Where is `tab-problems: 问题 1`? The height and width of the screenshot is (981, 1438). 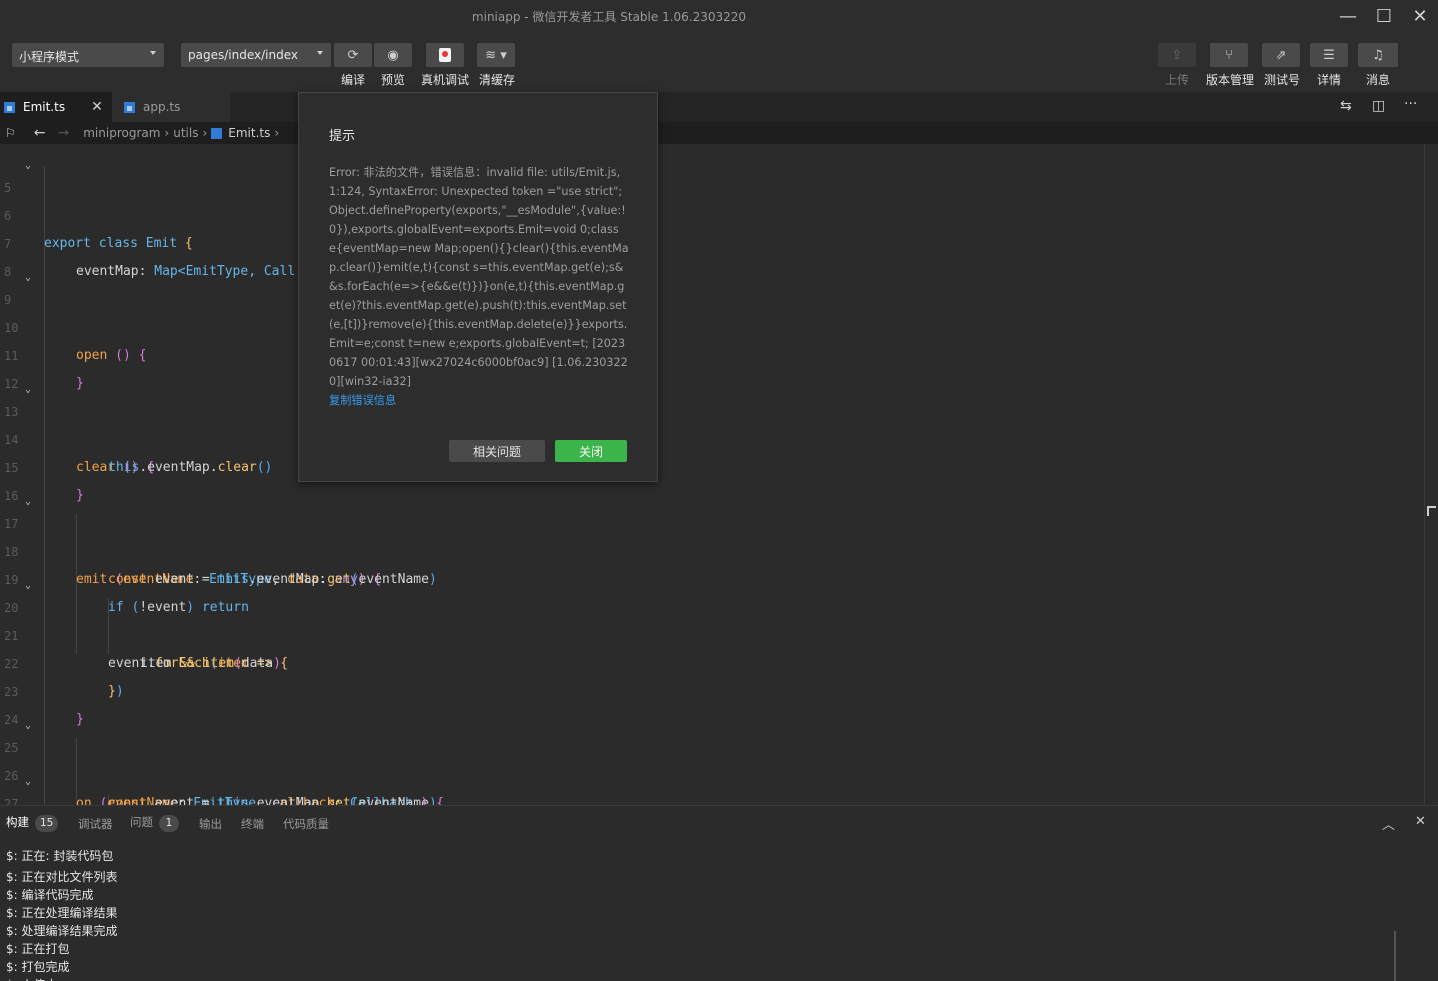
tab-problems: 问题 1 is located at coordinates (154, 823).